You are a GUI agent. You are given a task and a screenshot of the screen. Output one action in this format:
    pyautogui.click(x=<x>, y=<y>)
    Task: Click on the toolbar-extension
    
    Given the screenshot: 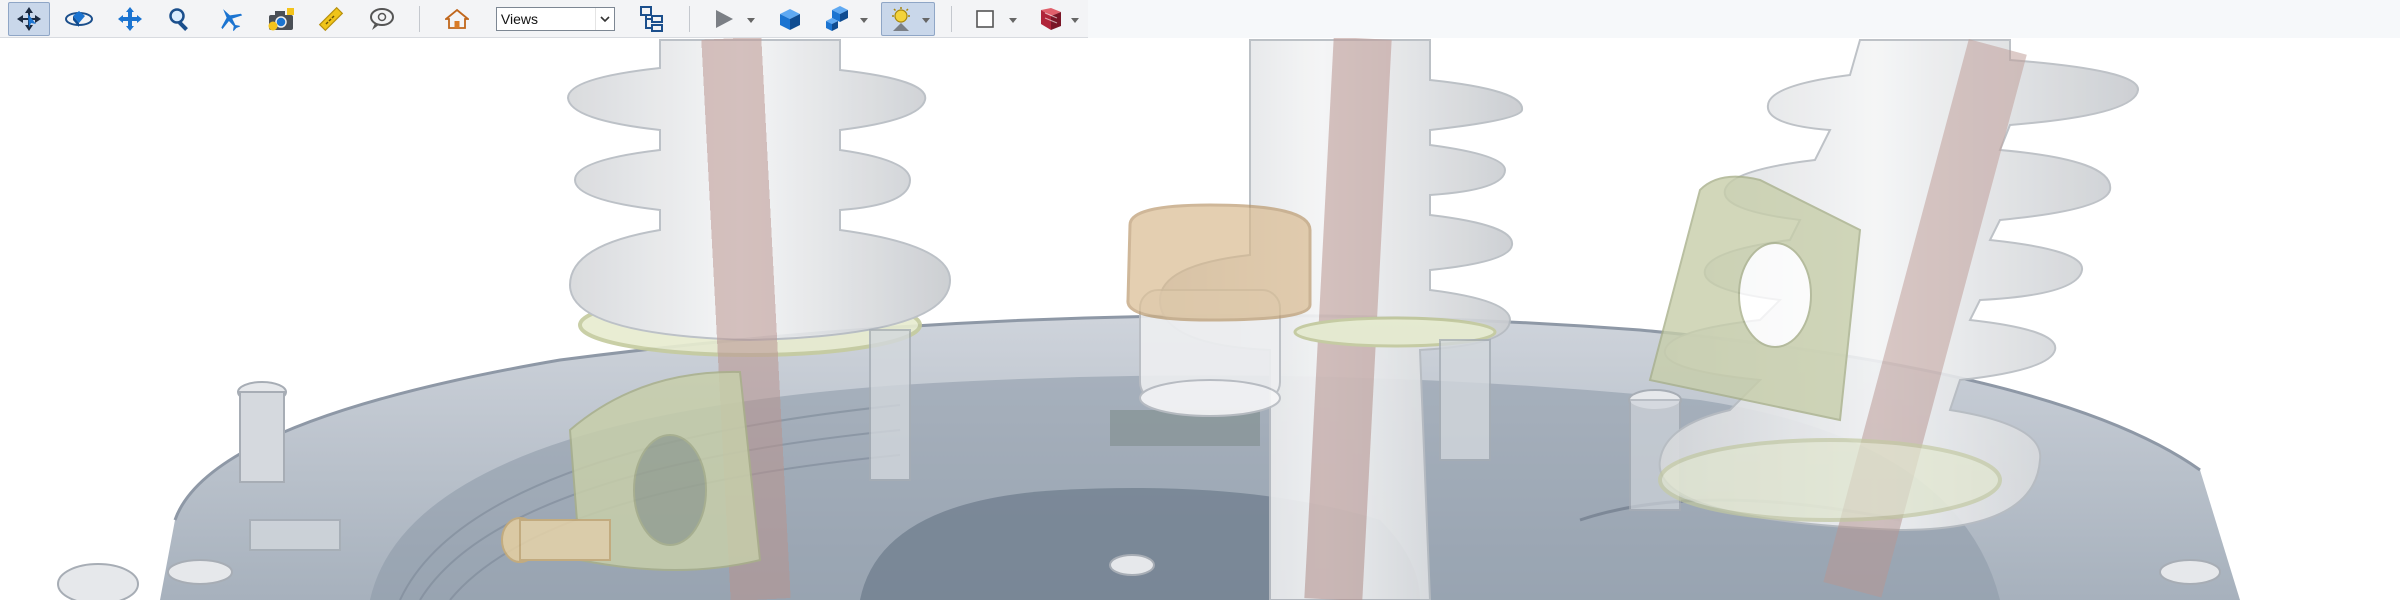 What is the action you would take?
    pyautogui.click(x=1744, y=19)
    